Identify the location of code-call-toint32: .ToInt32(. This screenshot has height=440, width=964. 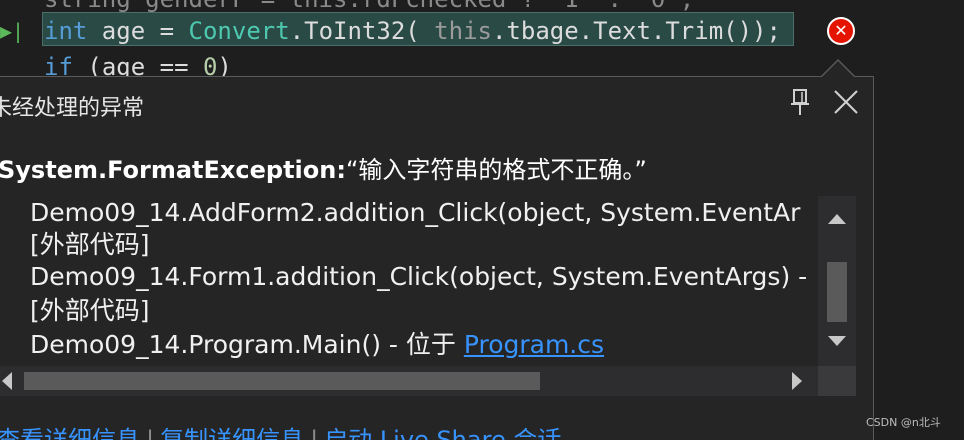
(362, 31).